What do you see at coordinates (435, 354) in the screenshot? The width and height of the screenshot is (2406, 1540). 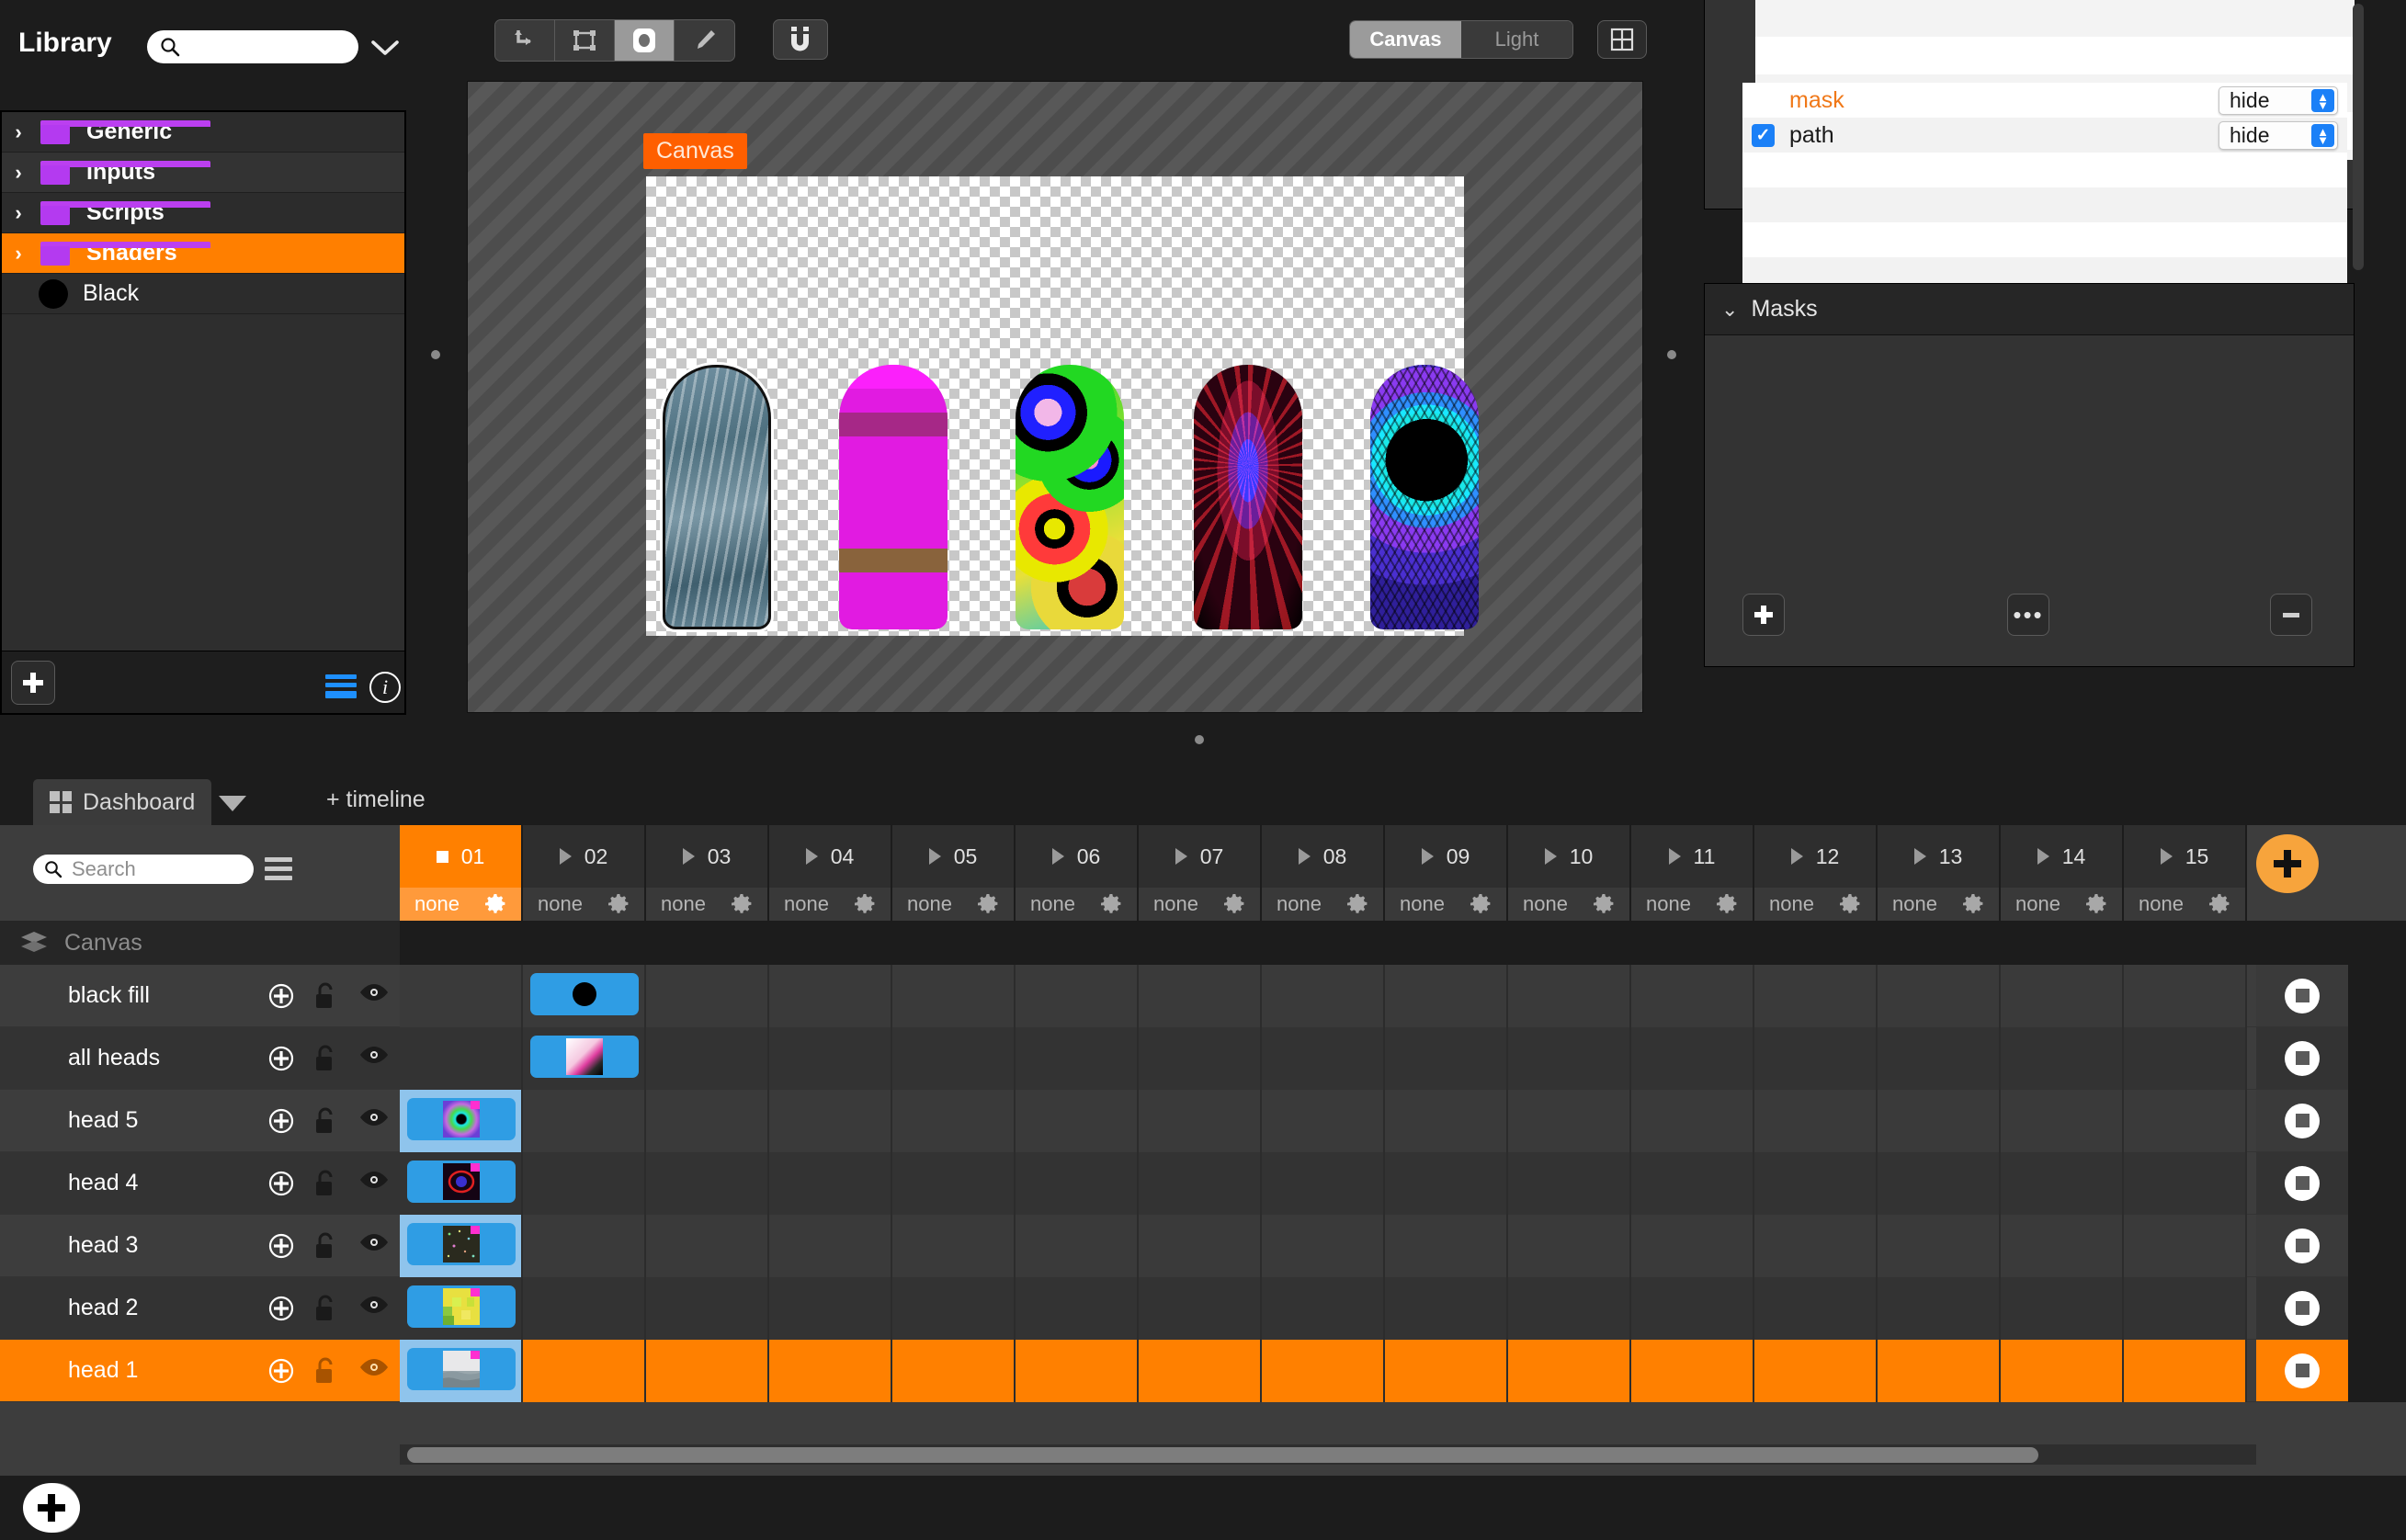 I see `viewport-handle-left` at bounding box center [435, 354].